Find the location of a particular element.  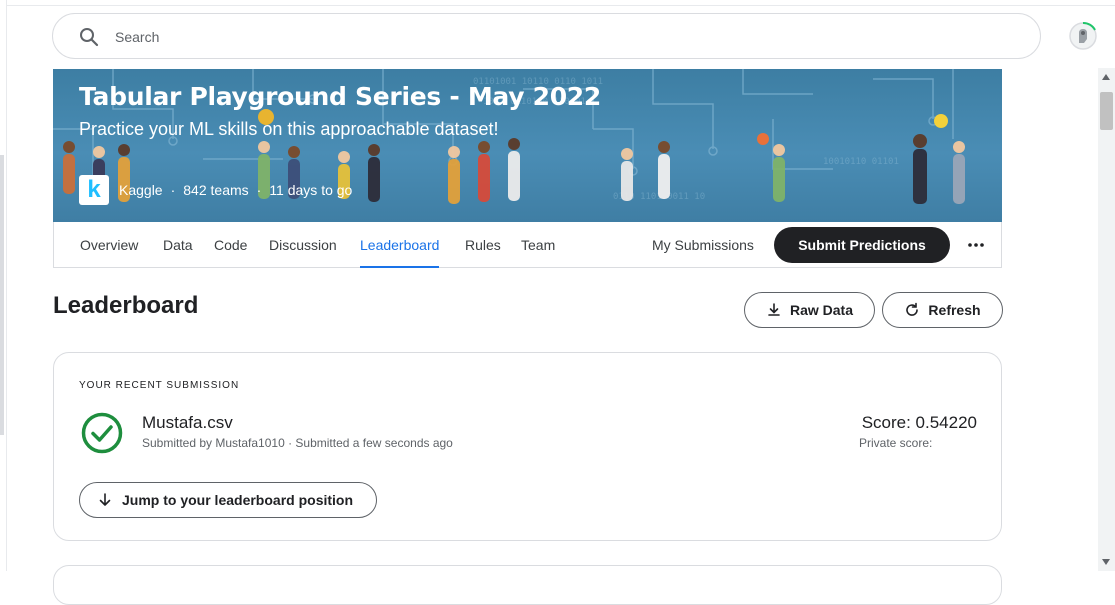

tab-code: Code is located at coordinates (230, 244).